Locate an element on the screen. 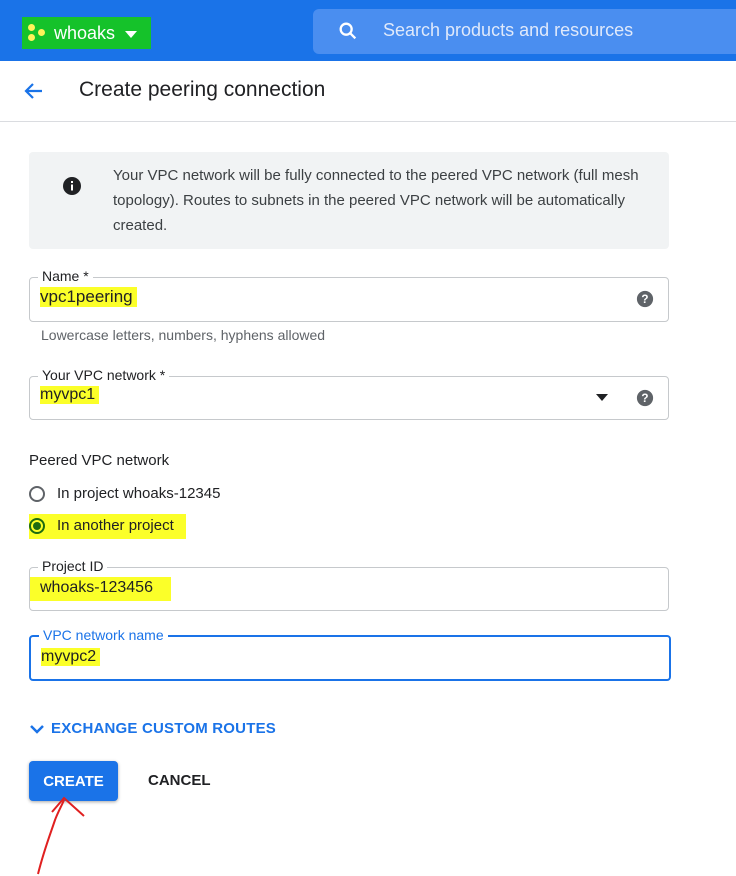 This screenshot has height=876, width=736. exchange-custom-routes-toggle: EXCHANGE CUSTOM ROUTES is located at coordinates (152, 728).